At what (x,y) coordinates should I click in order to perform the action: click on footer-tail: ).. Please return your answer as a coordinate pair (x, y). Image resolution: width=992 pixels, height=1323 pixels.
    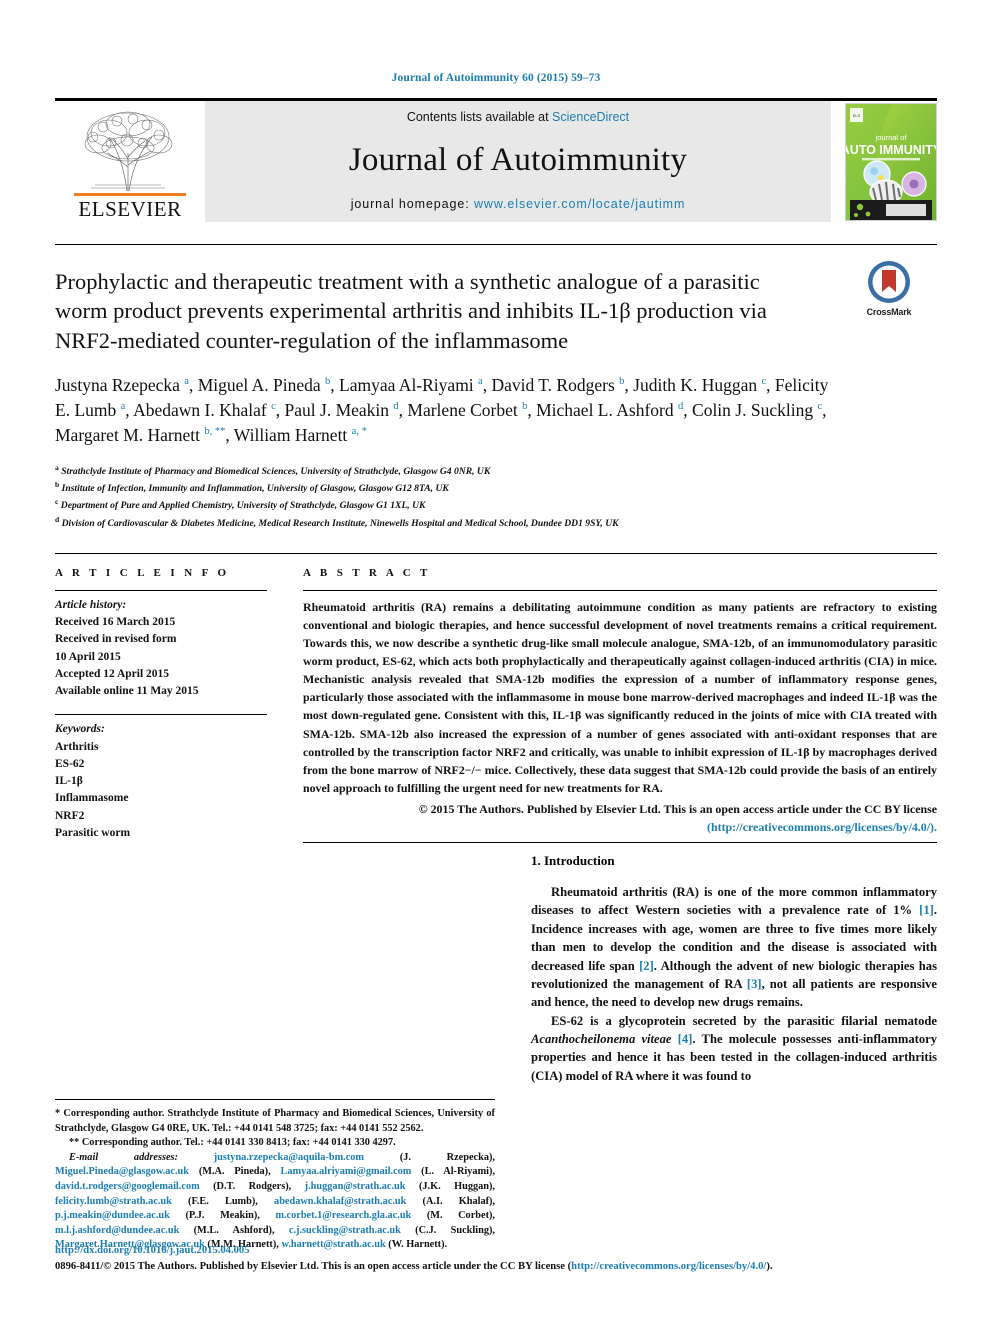
    Looking at the image, I should click on (769, 1267).